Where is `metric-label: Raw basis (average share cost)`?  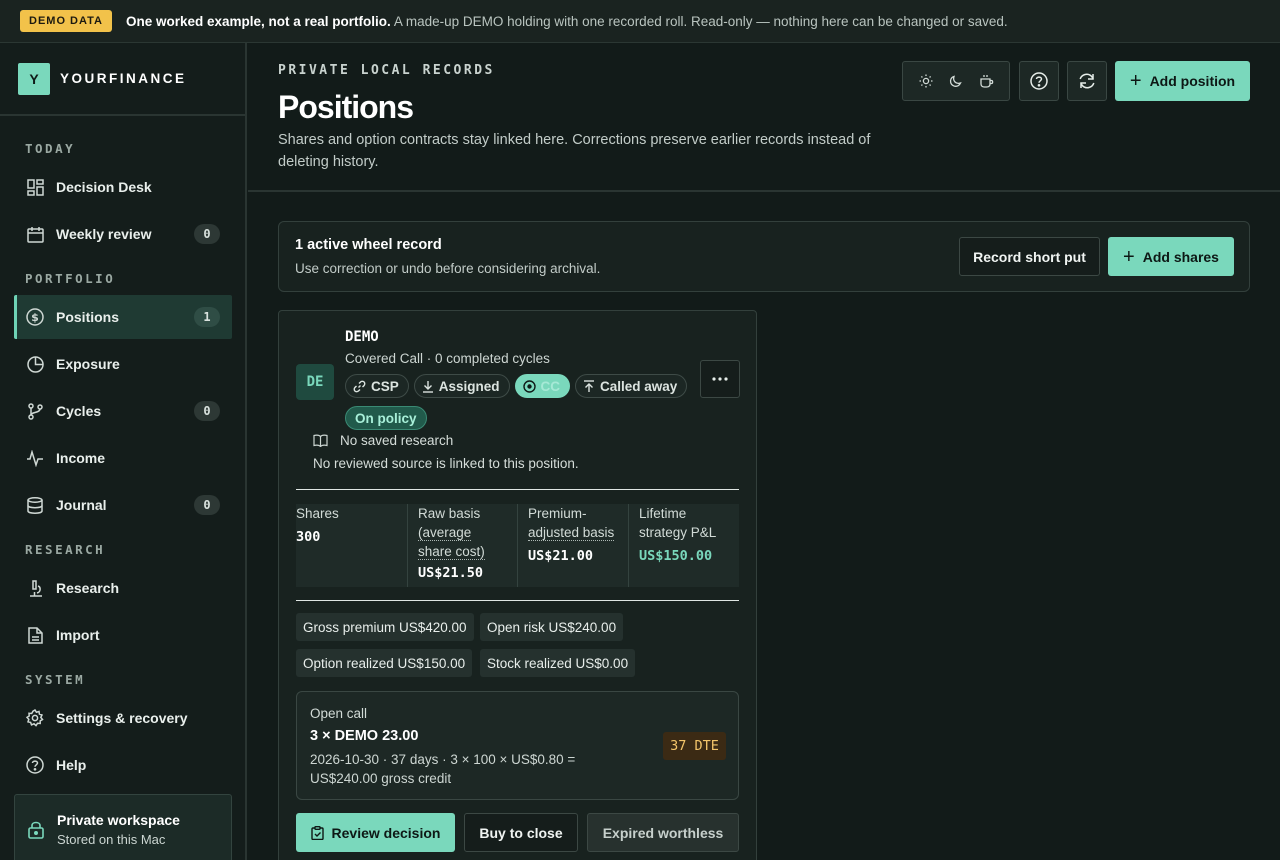 metric-label: Raw basis (average share cost) is located at coordinates (462, 532).